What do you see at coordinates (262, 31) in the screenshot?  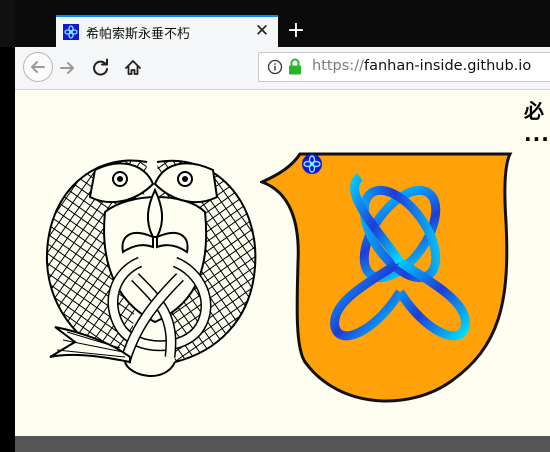 I see `close-tab-icon: ✕` at bounding box center [262, 31].